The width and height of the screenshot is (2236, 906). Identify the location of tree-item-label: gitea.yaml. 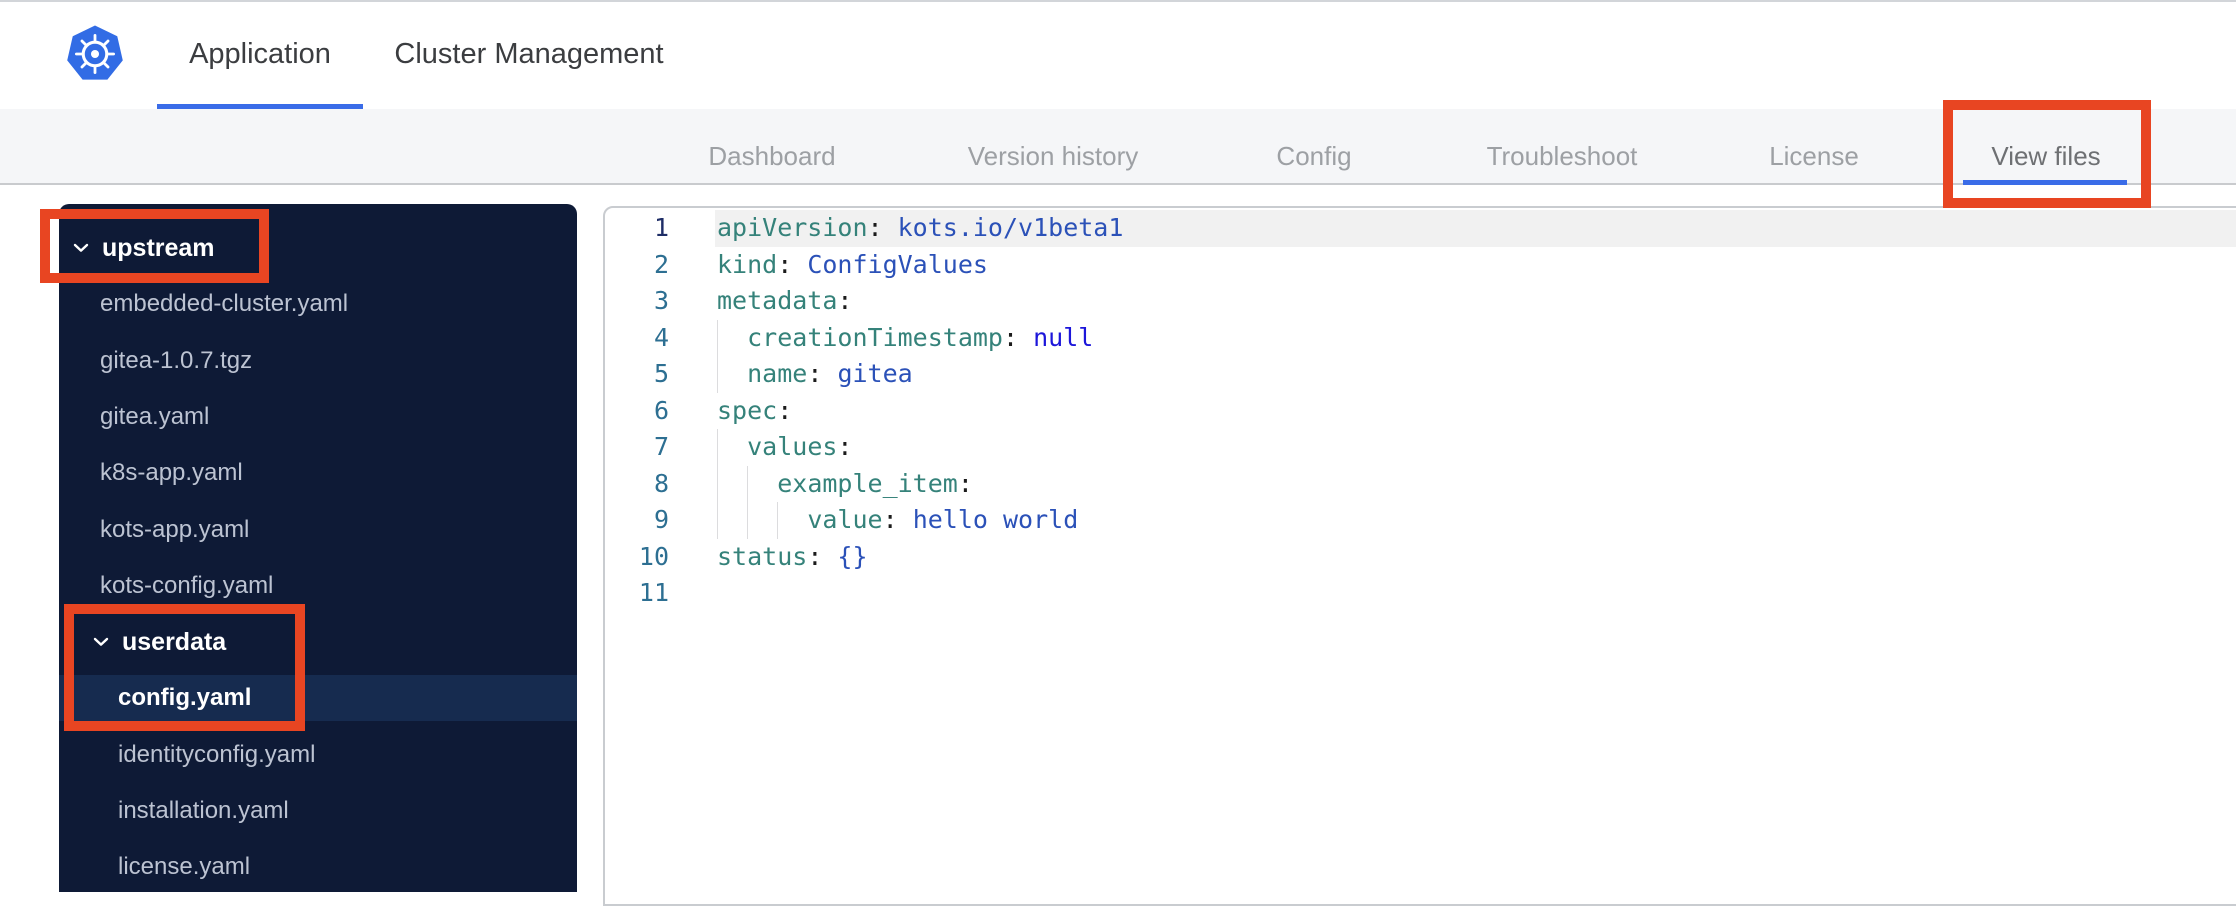
(155, 416).